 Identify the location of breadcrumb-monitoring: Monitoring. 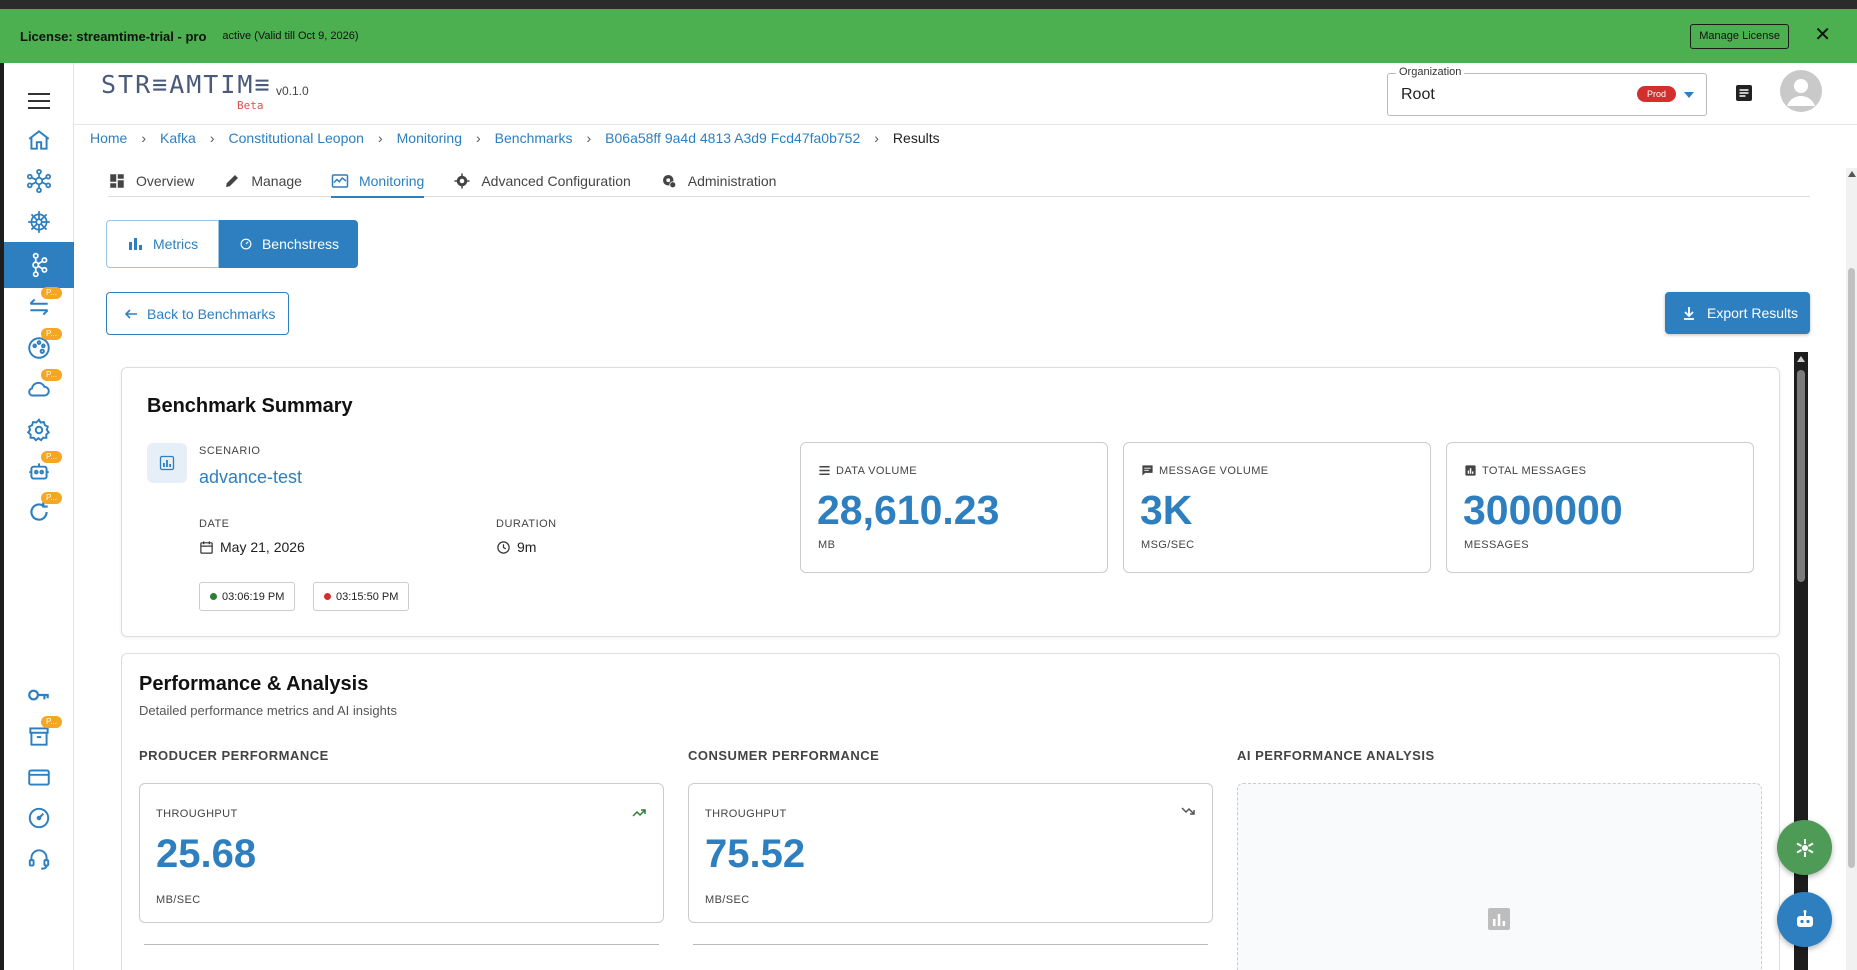
(429, 138).